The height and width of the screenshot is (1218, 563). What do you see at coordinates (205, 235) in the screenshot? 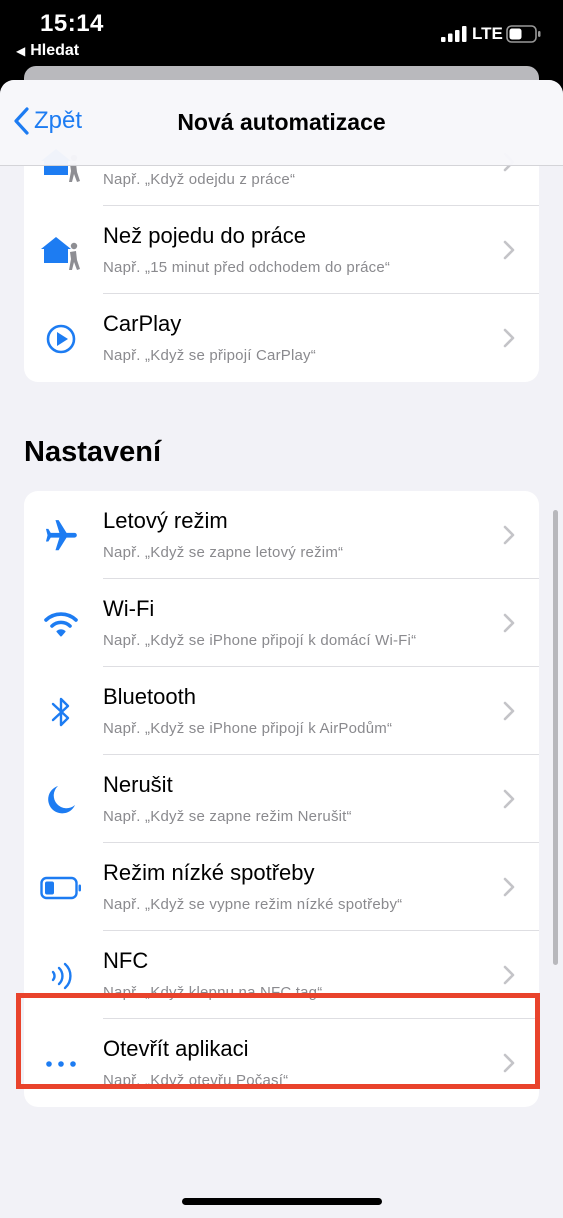
I see `list-item-title: Než pojedu do práce` at bounding box center [205, 235].